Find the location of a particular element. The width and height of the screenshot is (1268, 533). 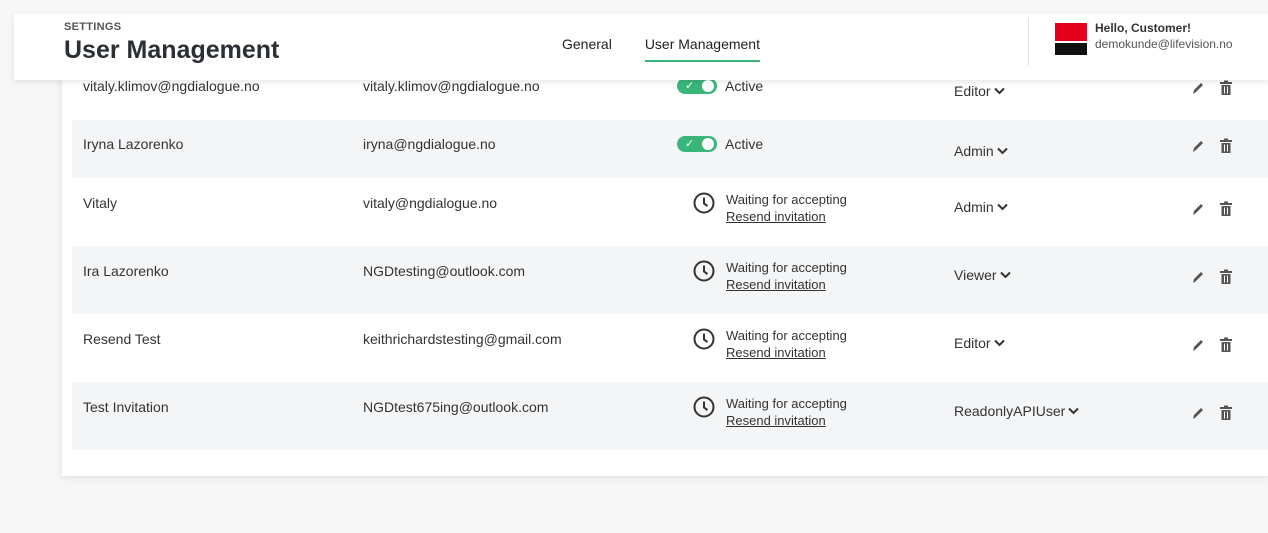

user-name: Test Invitation is located at coordinates (126, 407).